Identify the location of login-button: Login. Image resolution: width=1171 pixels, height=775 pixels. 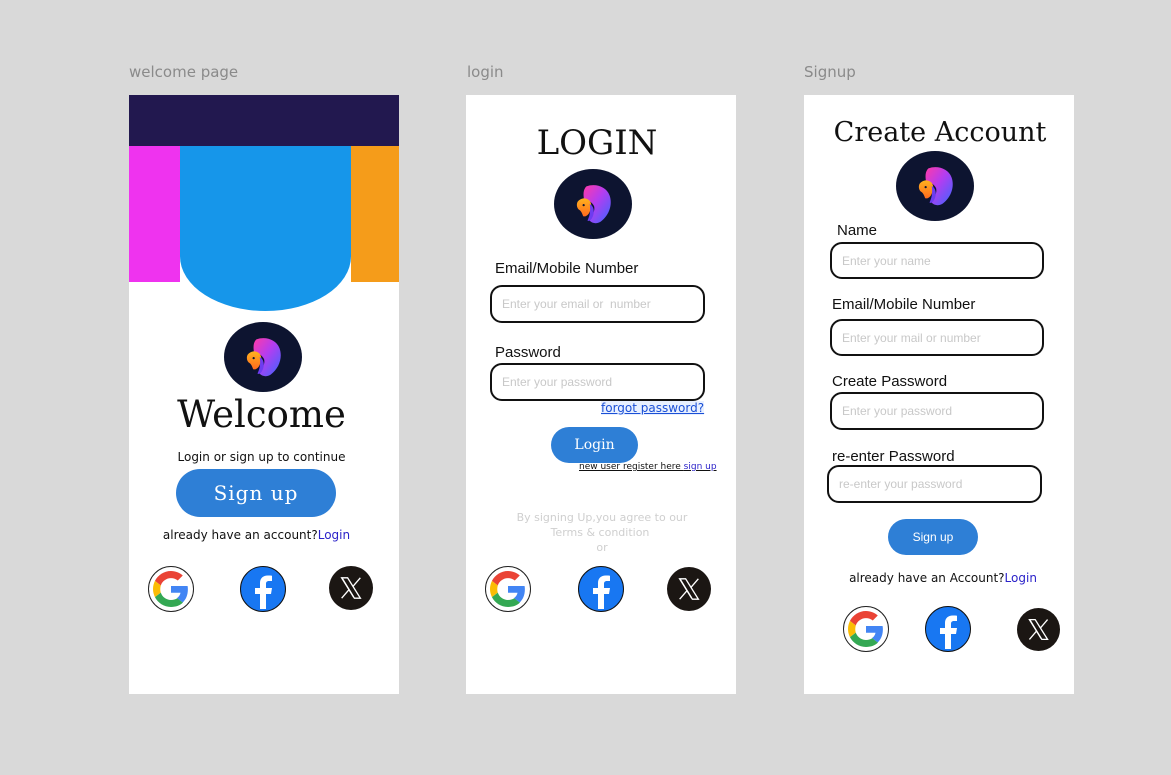
(594, 445).